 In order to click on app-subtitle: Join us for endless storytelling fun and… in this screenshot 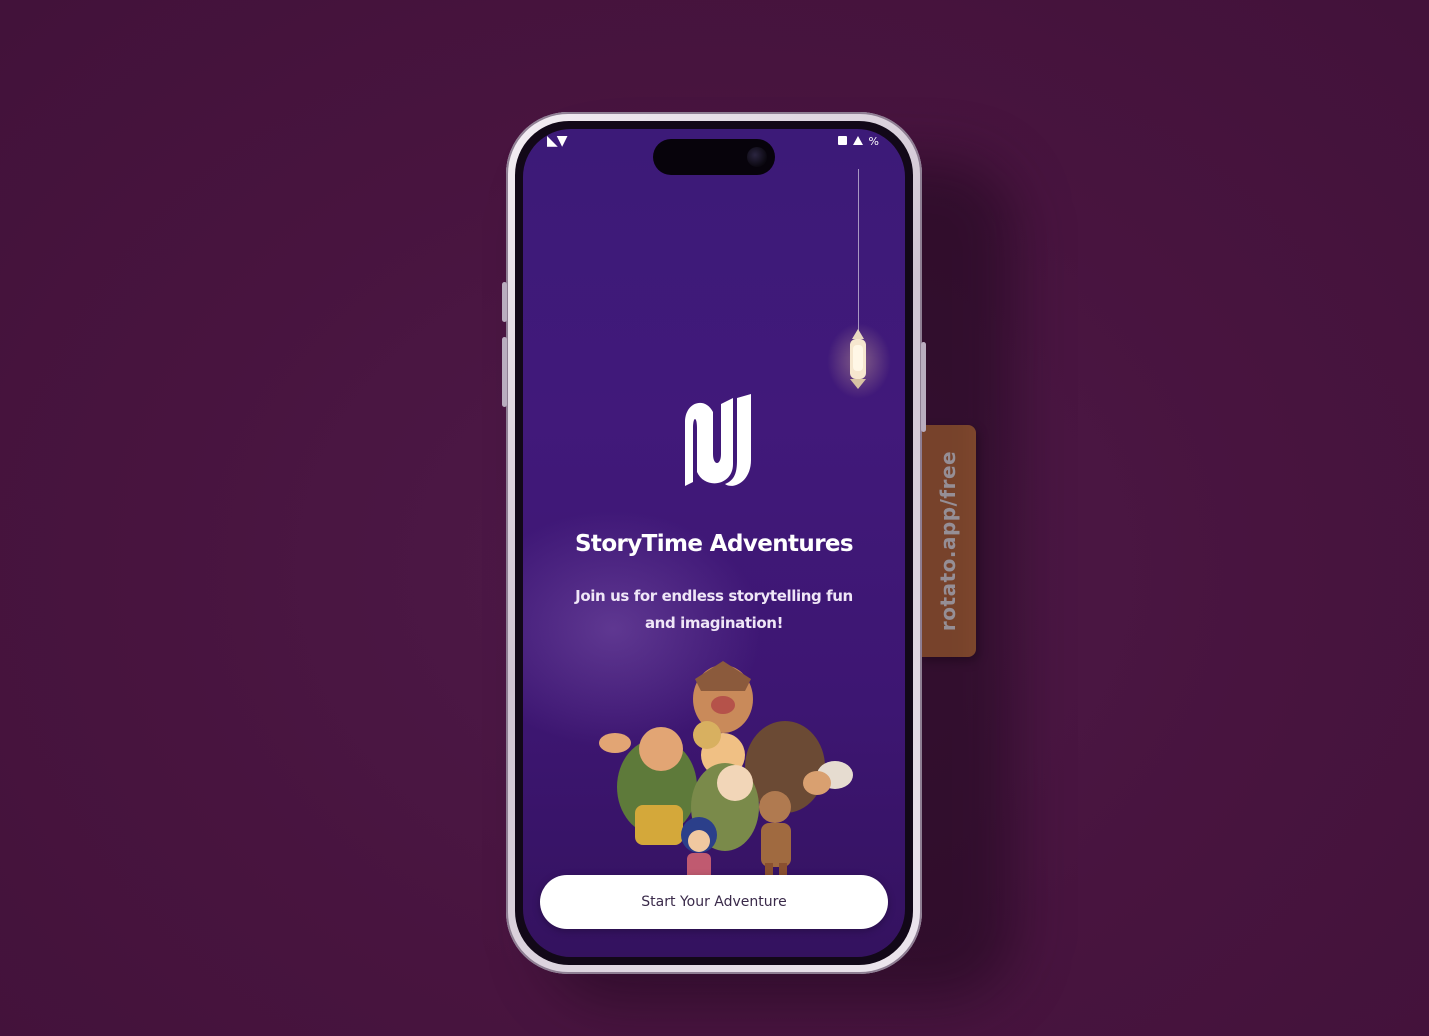, I will do `click(714, 609)`.